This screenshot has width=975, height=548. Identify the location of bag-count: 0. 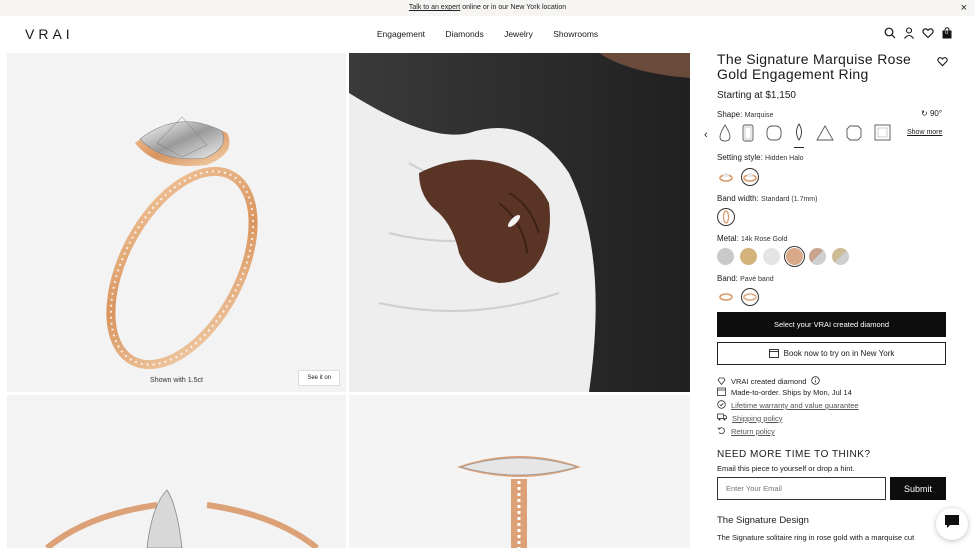
(947, 33).